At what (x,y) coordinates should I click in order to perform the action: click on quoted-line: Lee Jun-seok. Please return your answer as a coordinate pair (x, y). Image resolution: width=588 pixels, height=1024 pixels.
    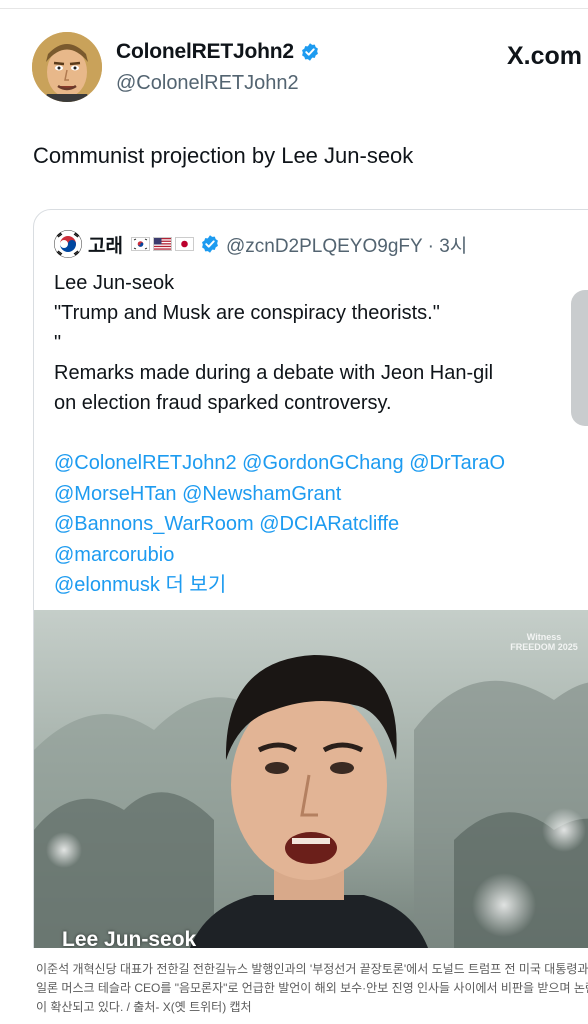
    Looking at the image, I should click on (114, 283).